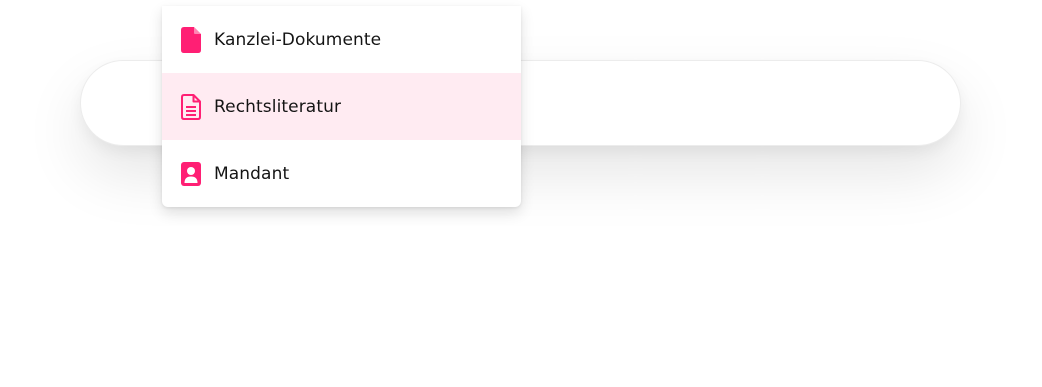 This screenshot has width=1042, height=387. Describe the element at coordinates (191, 106) in the screenshot. I see `document-lines-icon` at that location.